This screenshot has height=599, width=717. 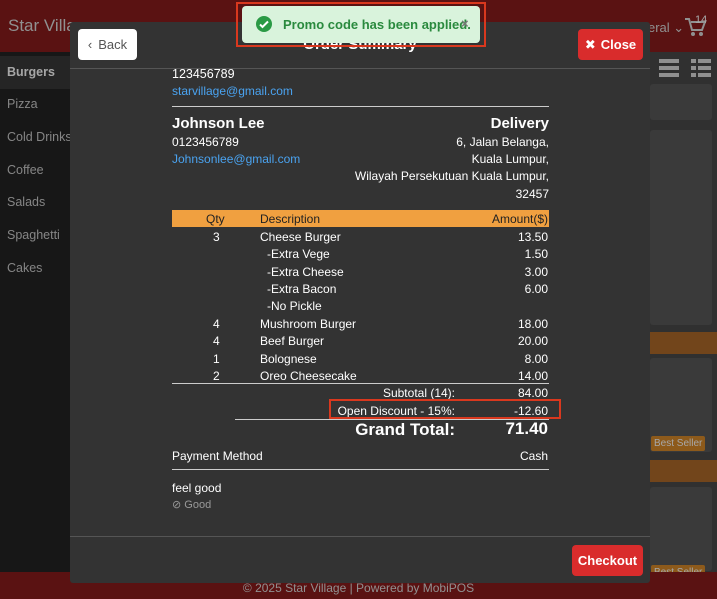 What do you see at coordinates (519, 219) in the screenshot?
I see `column-header-amount: Amount($)` at bounding box center [519, 219].